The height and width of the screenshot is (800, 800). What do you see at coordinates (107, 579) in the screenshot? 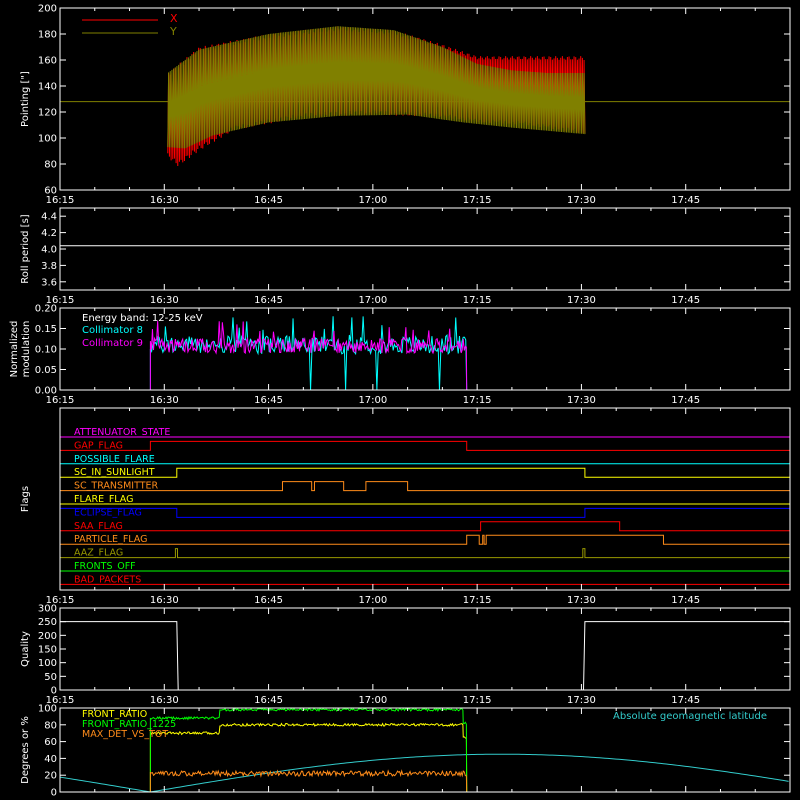
I see `flag-label: BAD_PACKETS` at bounding box center [107, 579].